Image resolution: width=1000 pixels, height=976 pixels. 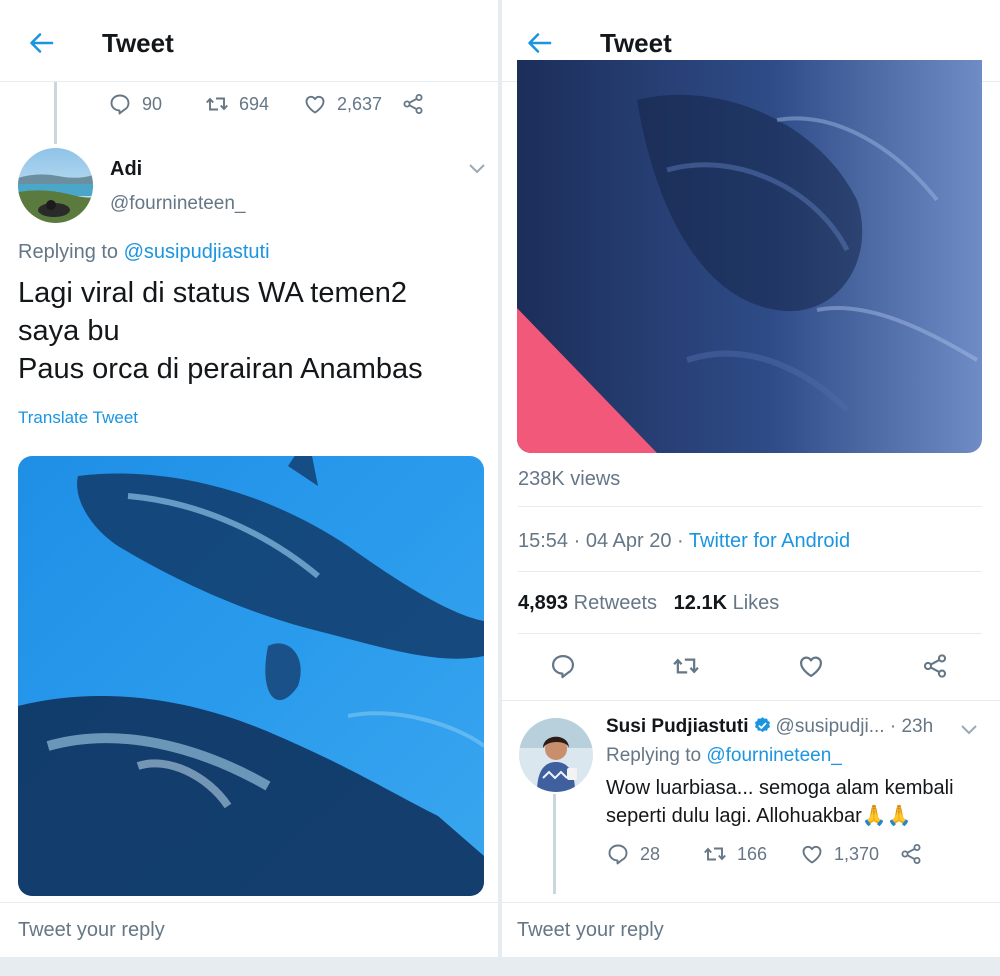 I want to click on reply-action: 28, so click(x=654, y=854).